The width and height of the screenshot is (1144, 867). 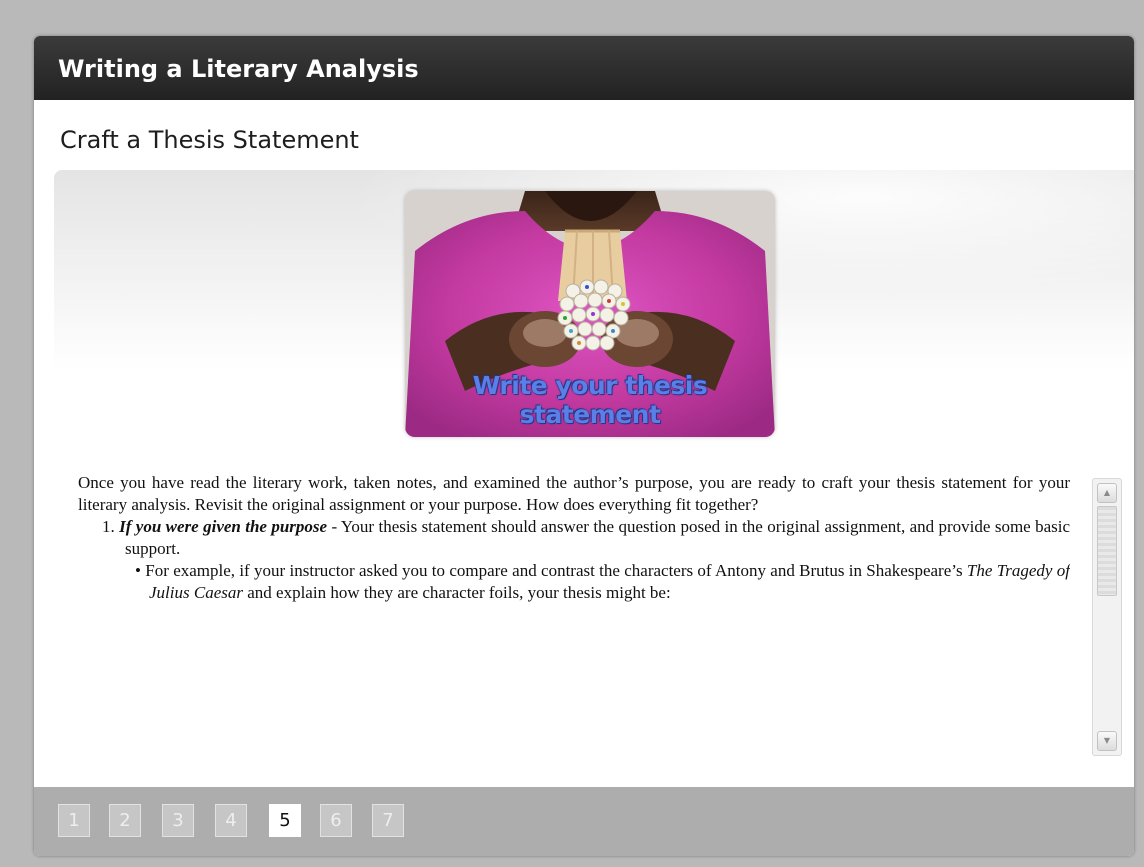 I want to click on page-button-3: 3, so click(x=178, y=820).